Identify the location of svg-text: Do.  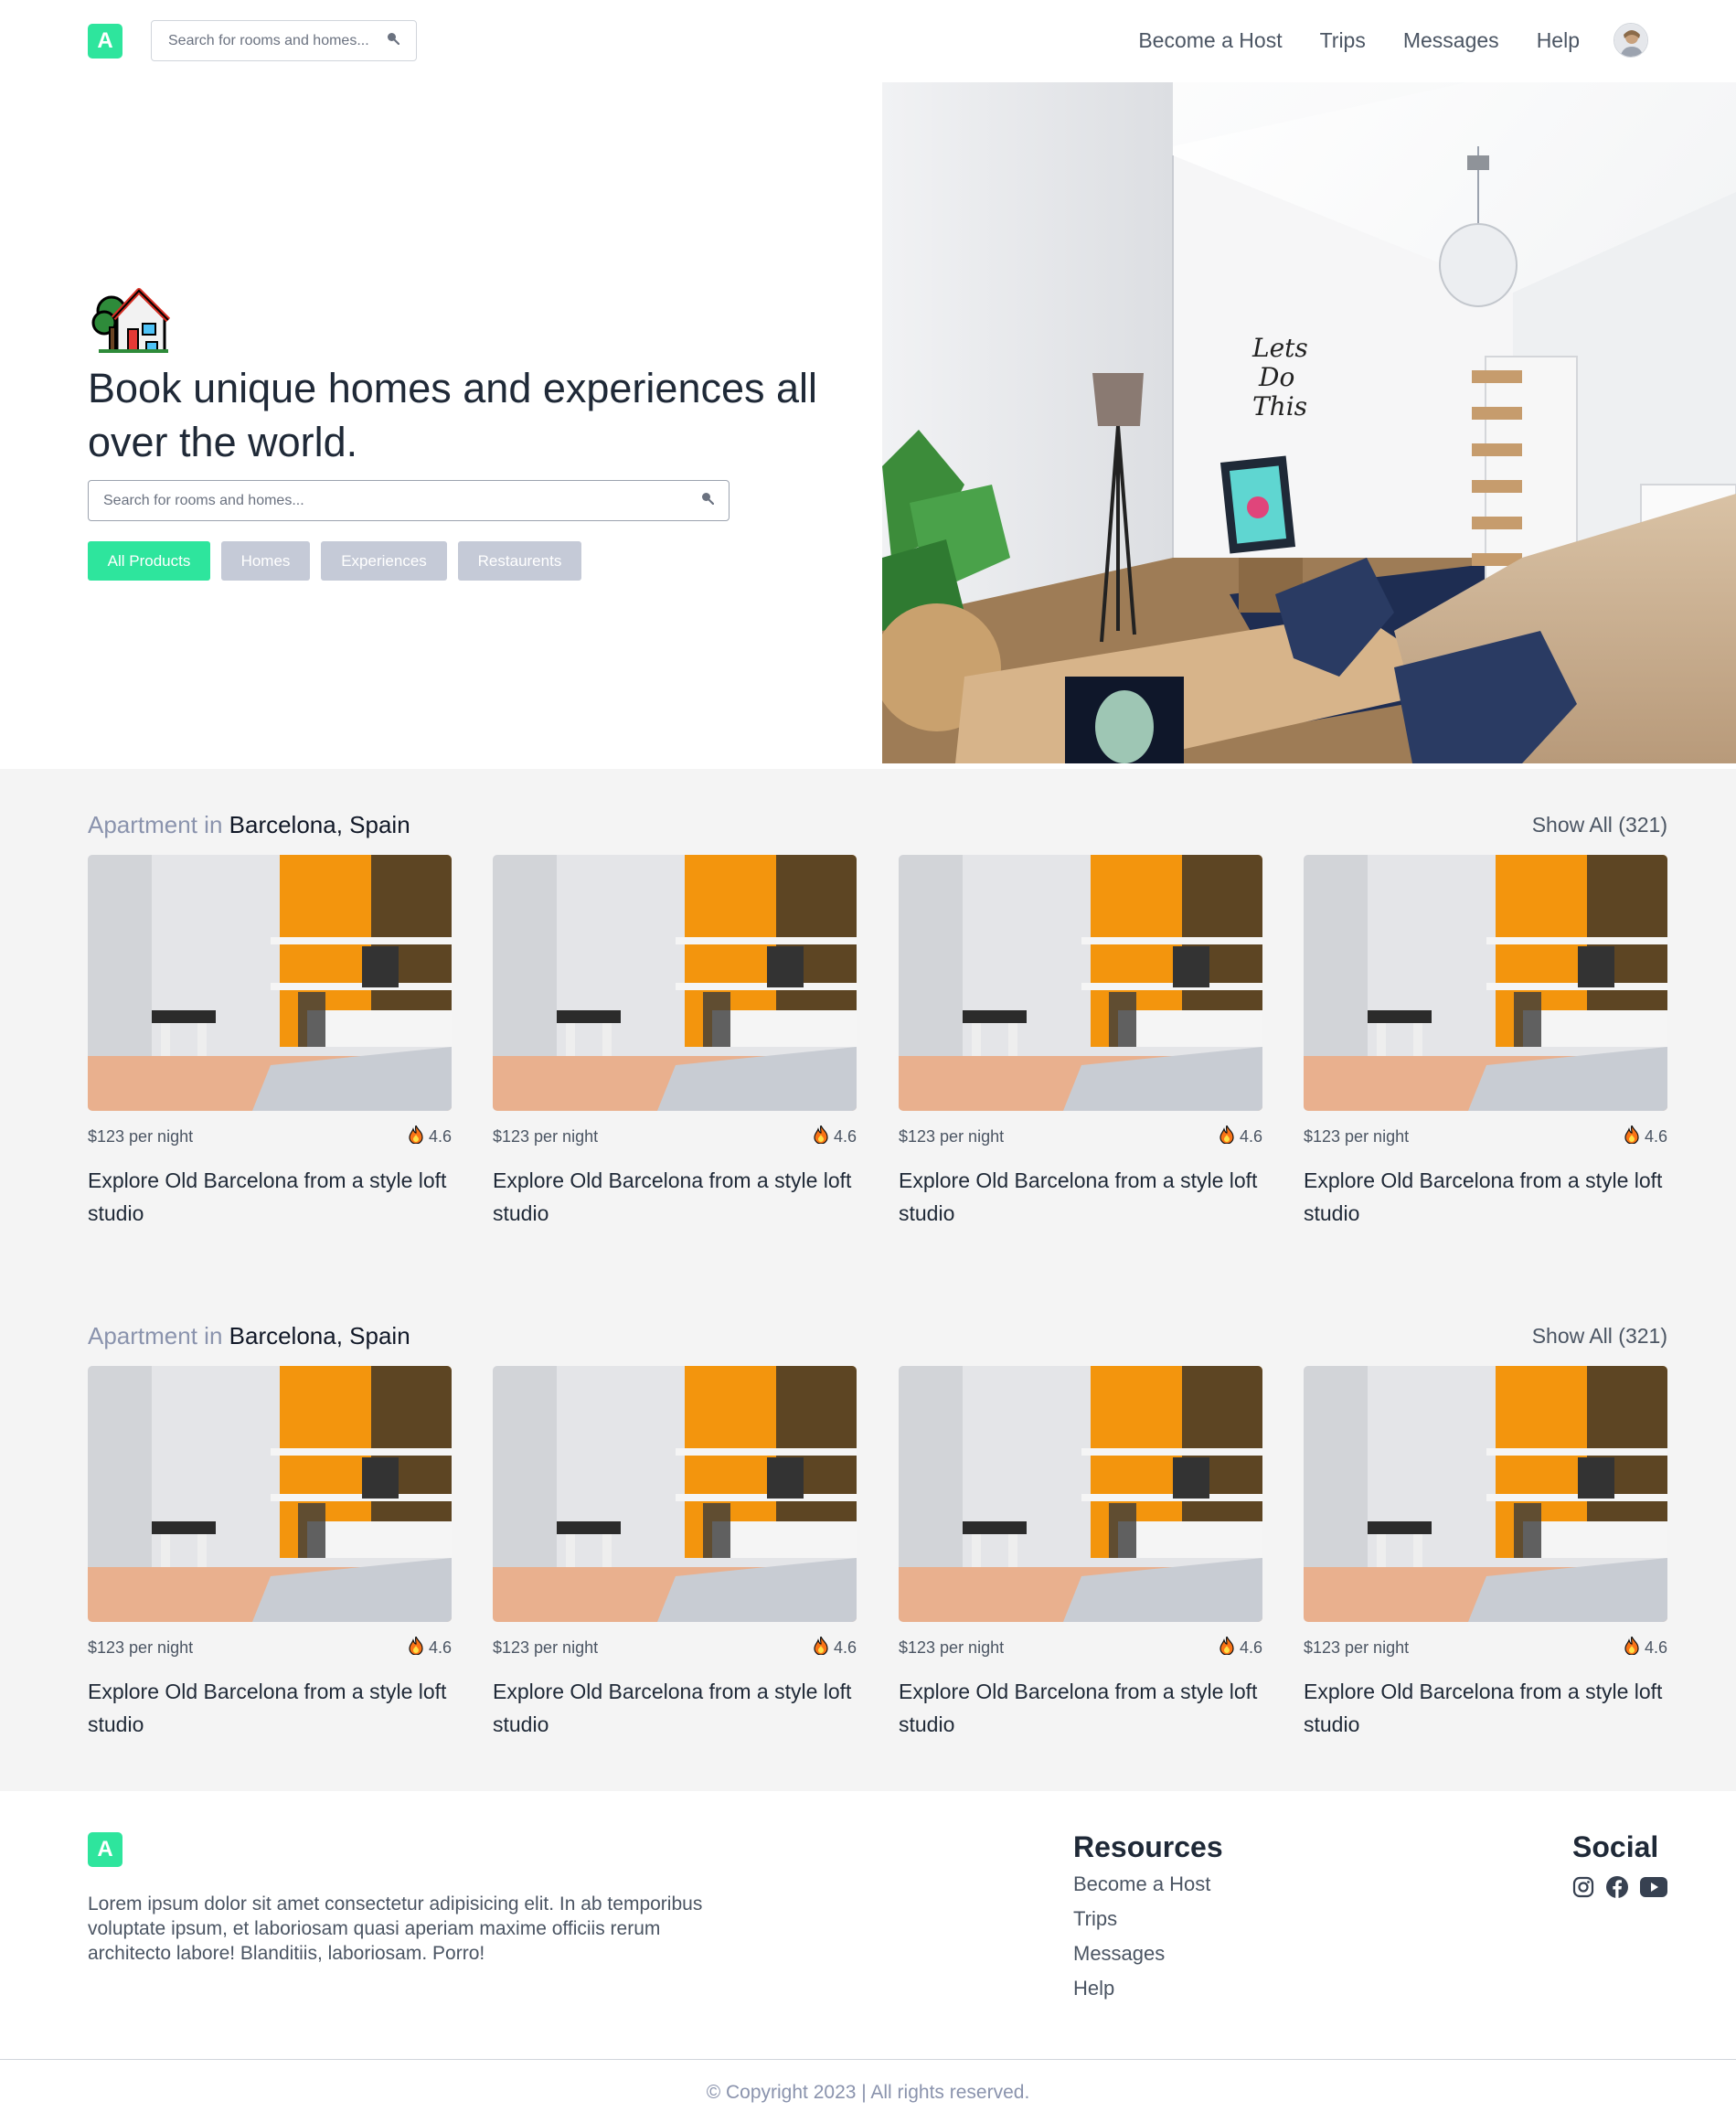
(1276, 377).